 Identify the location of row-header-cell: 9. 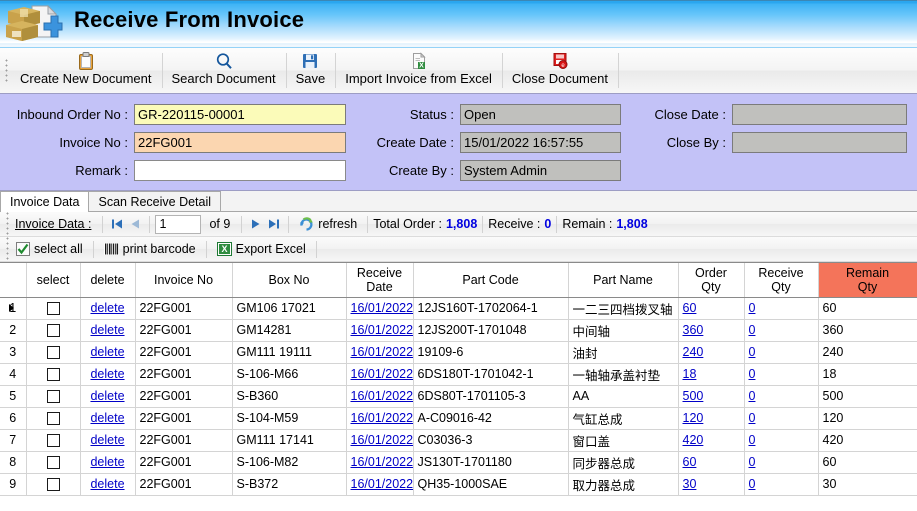
(13, 484).